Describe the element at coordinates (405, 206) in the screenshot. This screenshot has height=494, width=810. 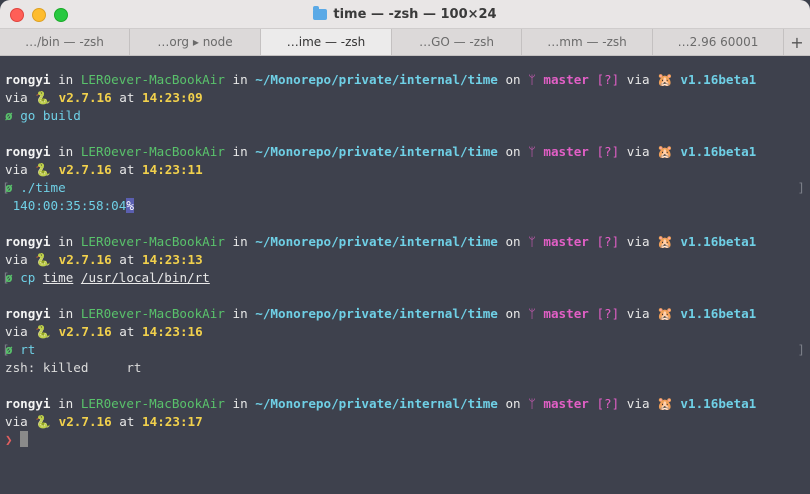
I see `output-line: 140:00:35:58:04%` at that location.